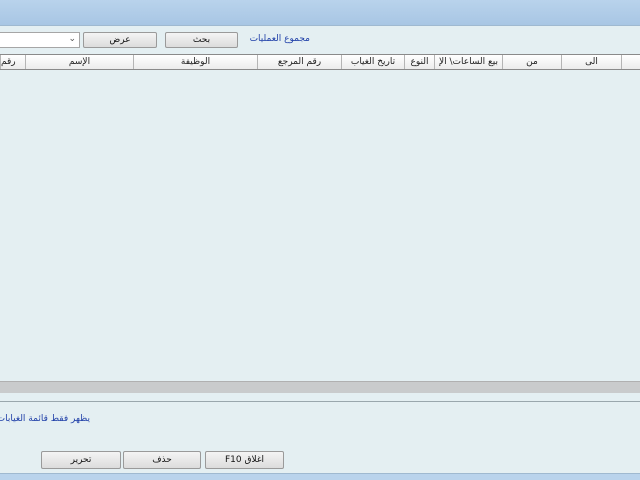 This screenshot has width=640, height=480. What do you see at coordinates (12, 62) in the screenshot?
I see `column-header-number: رقم` at bounding box center [12, 62].